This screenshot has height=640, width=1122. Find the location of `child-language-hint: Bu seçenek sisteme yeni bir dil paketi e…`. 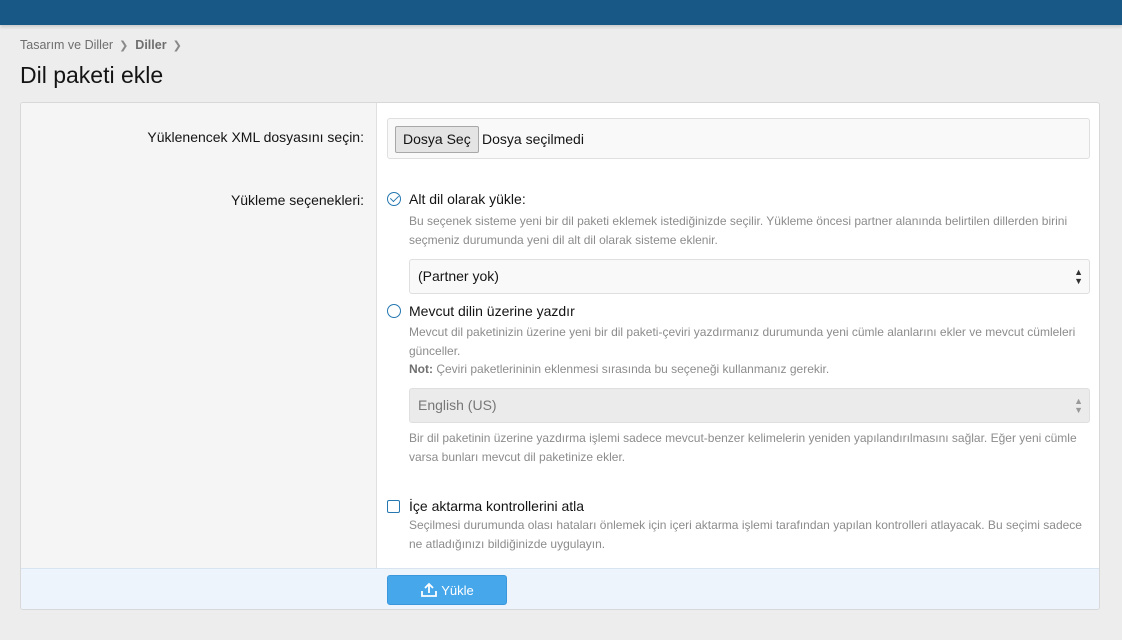

child-language-hint: Bu seçenek sisteme yeni bir dil paketi e… is located at coordinates (738, 230).